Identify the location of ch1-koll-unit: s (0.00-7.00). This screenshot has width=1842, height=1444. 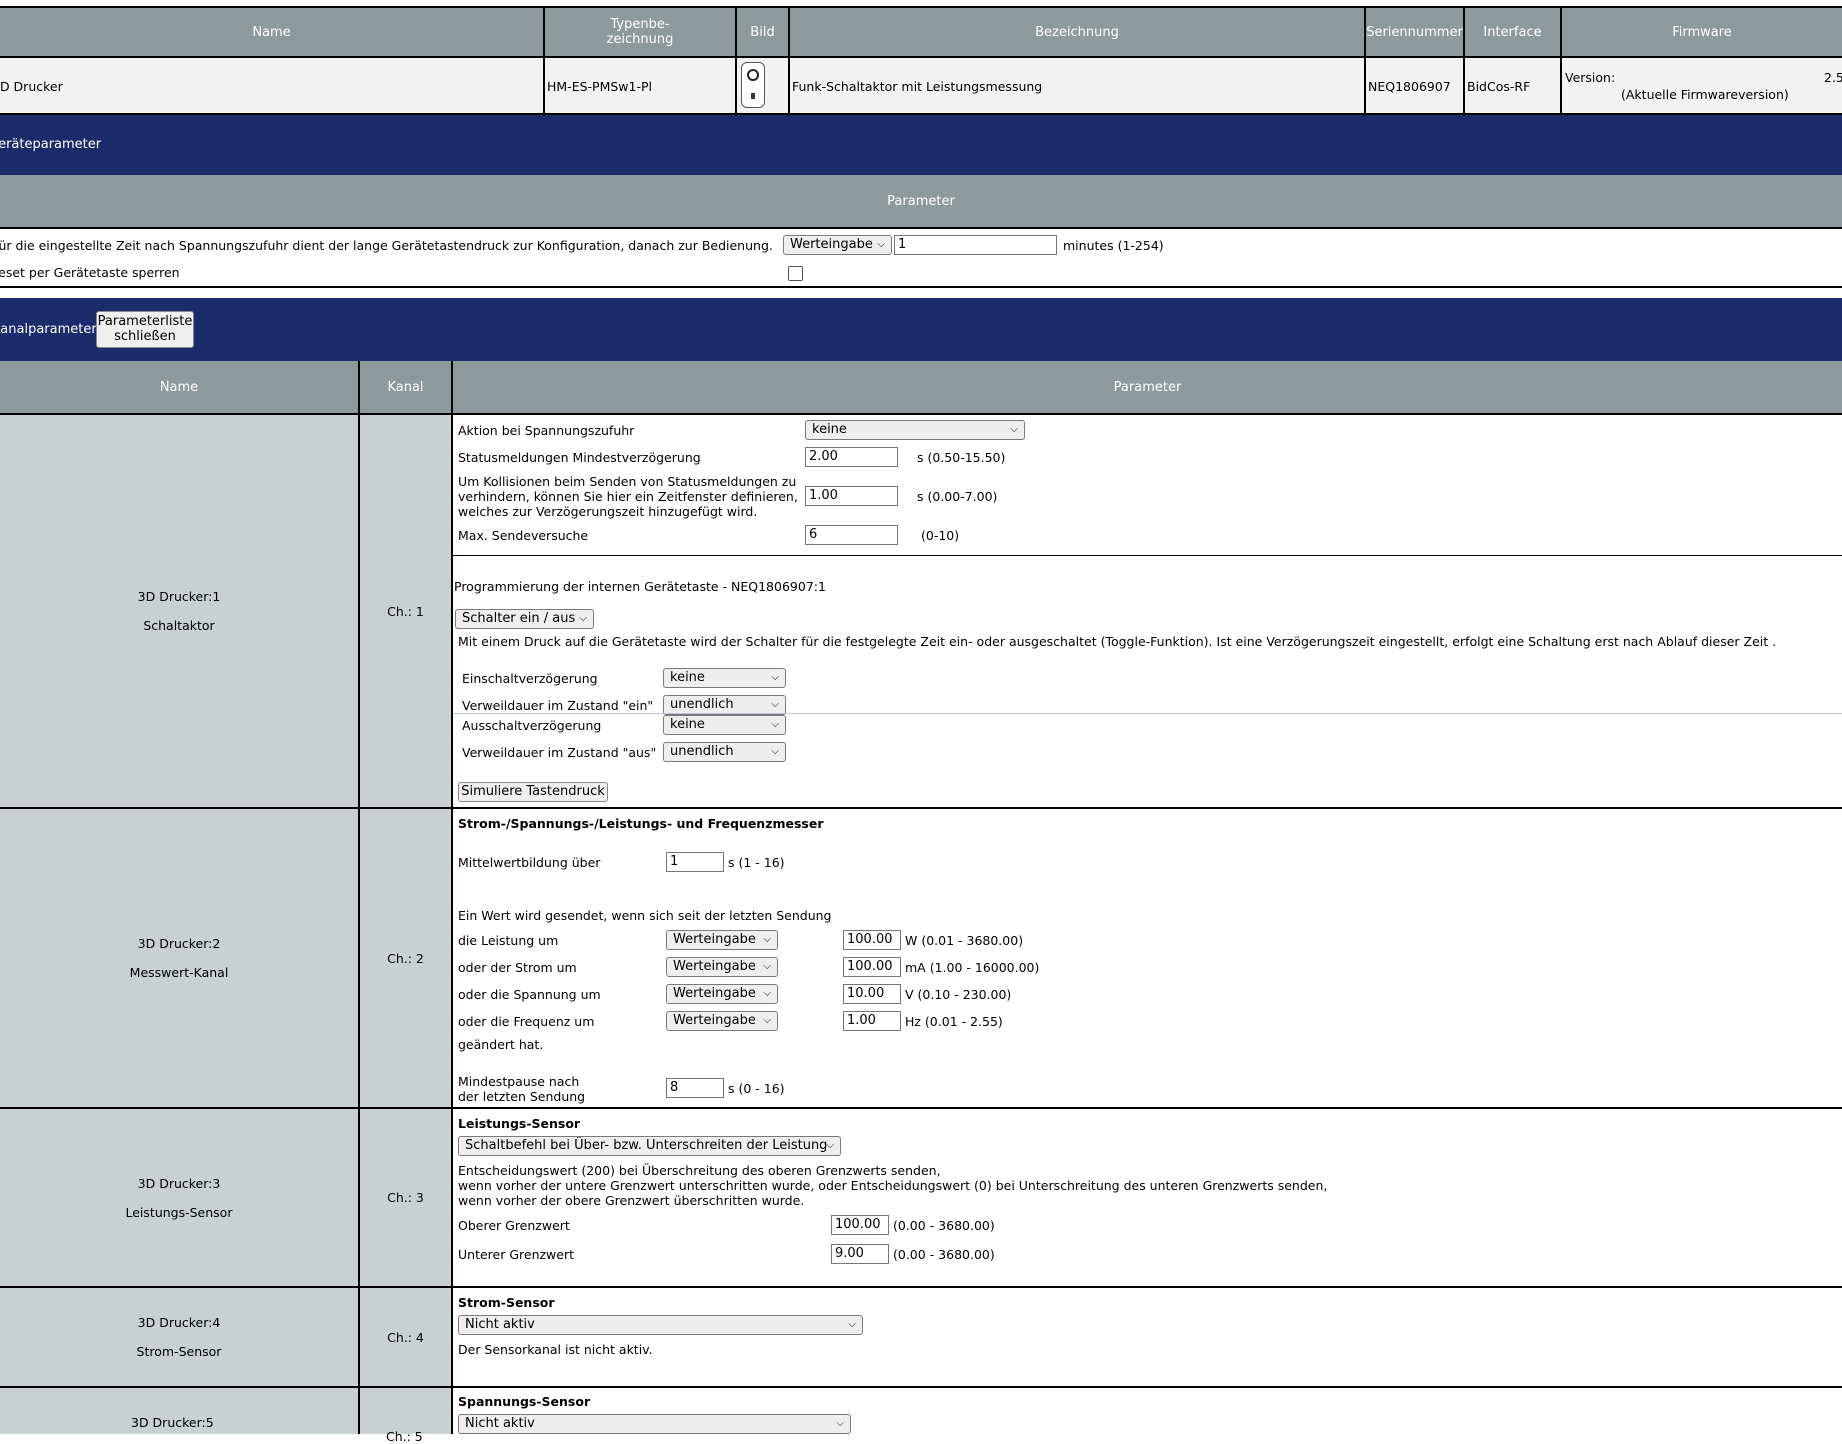
(957, 496).